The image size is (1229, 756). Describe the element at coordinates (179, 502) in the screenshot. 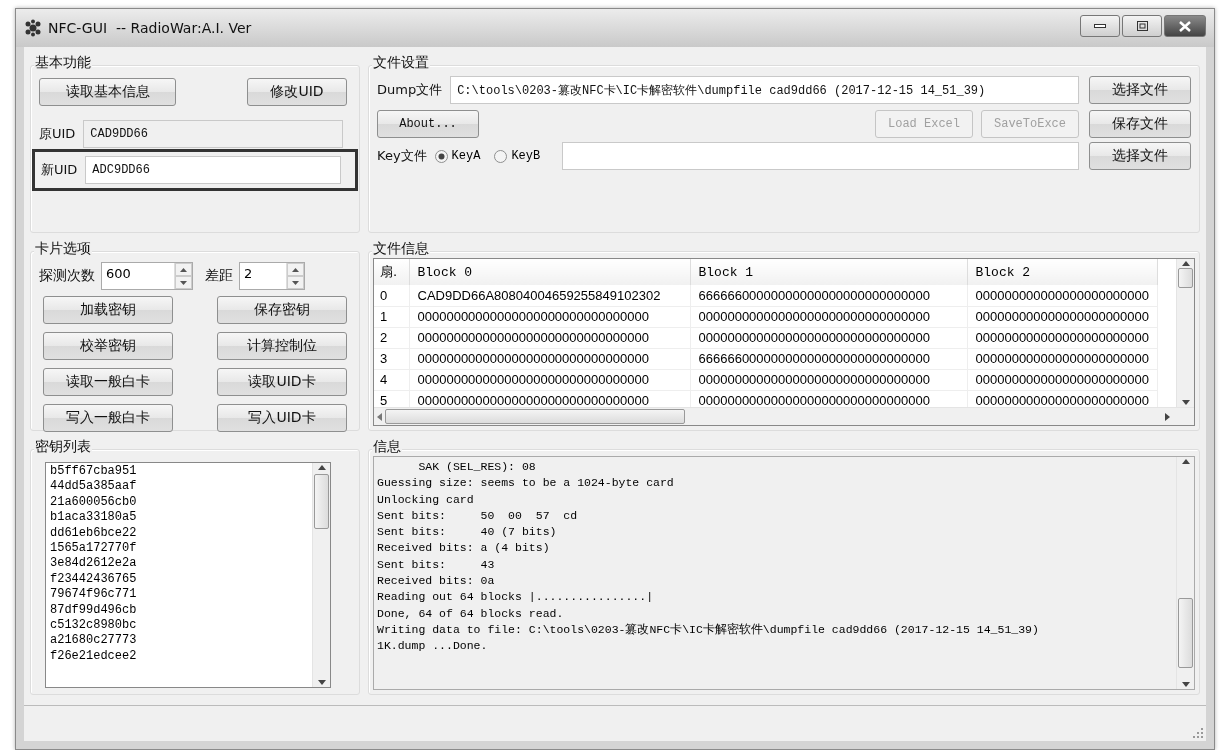

I see `list-item: 21a600056cb0` at that location.